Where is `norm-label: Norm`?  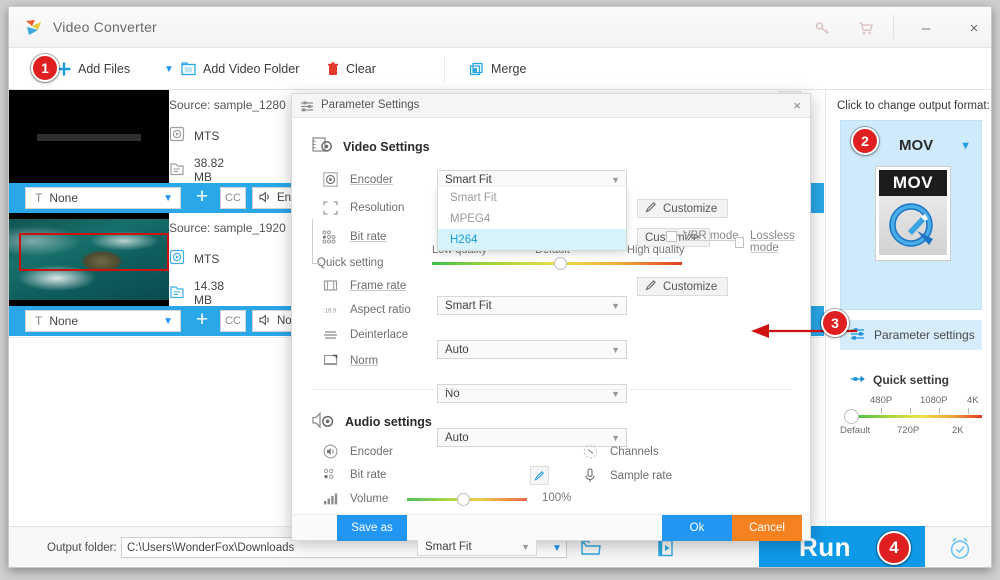 norm-label: Norm is located at coordinates (364, 360).